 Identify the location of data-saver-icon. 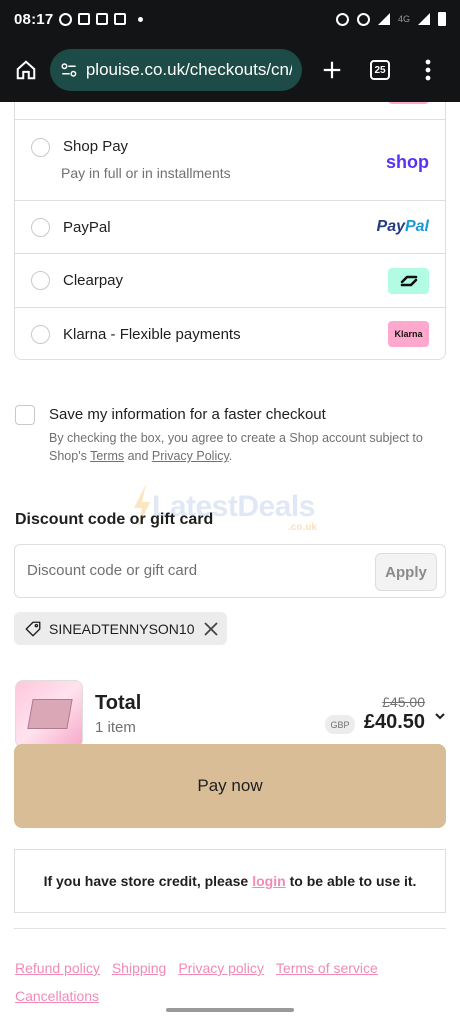
(363, 19).